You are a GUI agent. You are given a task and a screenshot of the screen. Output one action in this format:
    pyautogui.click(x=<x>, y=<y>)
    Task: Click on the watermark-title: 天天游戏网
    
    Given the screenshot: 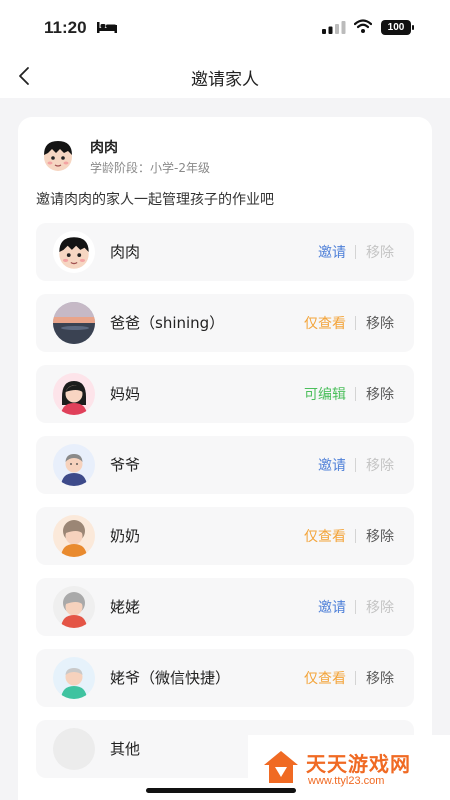 What is the action you would take?
    pyautogui.click(x=358, y=764)
    